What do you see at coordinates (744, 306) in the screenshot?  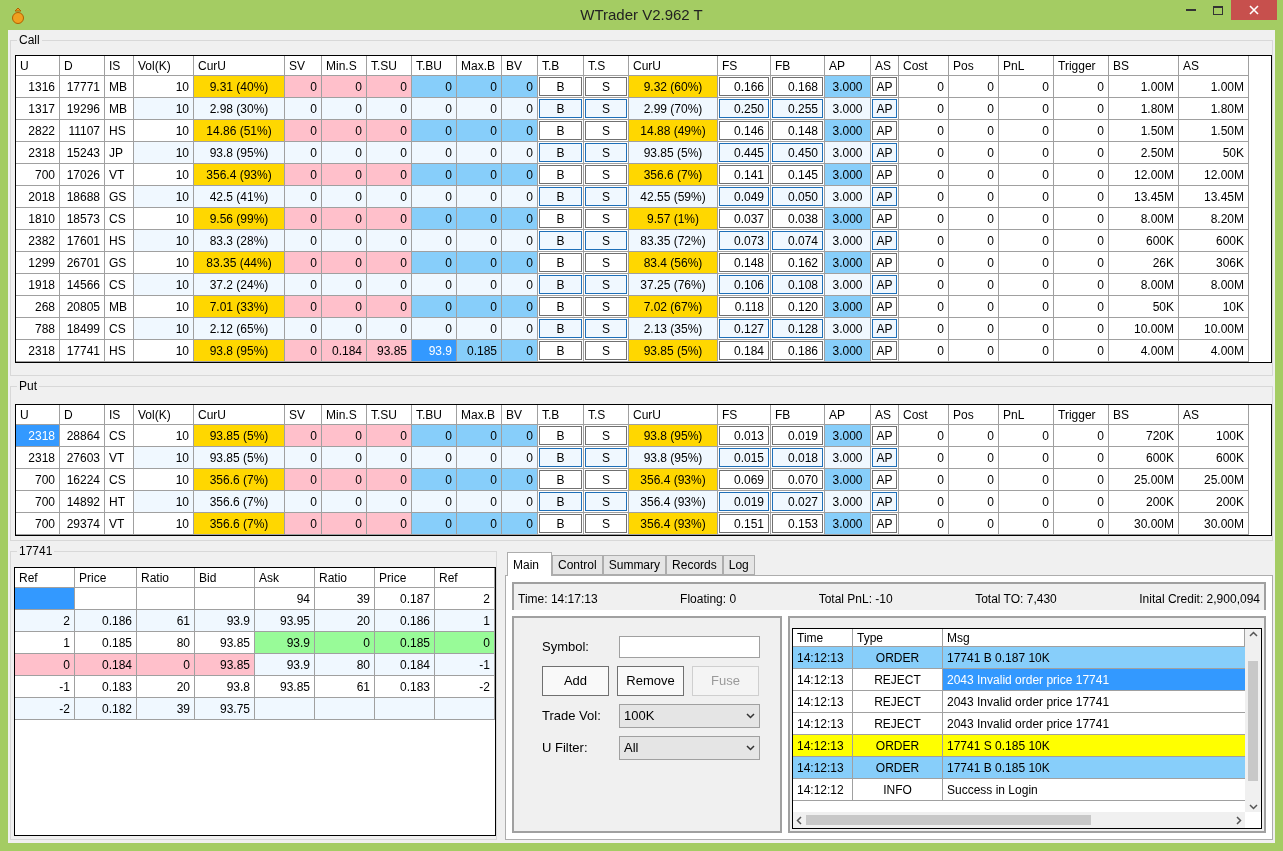 I see `value-box: 0.118` at bounding box center [744, 306].